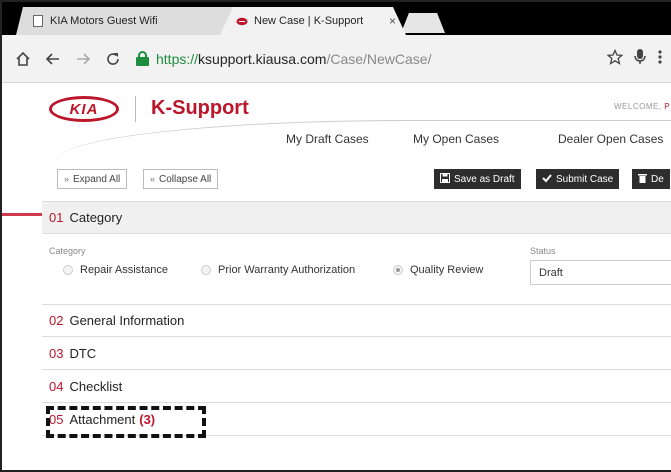 This screenshot has height=472, width=671. What do you see at coordinates (445, 179) in the screenshot?
I see `save-icon` at bounding box center [445, 179].